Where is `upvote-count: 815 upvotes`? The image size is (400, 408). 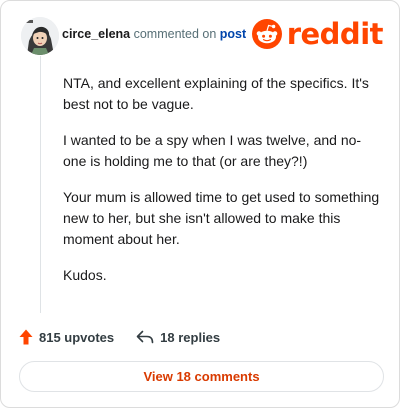 upvote-count: 815 upvotes is located at coordinates (77, 337).